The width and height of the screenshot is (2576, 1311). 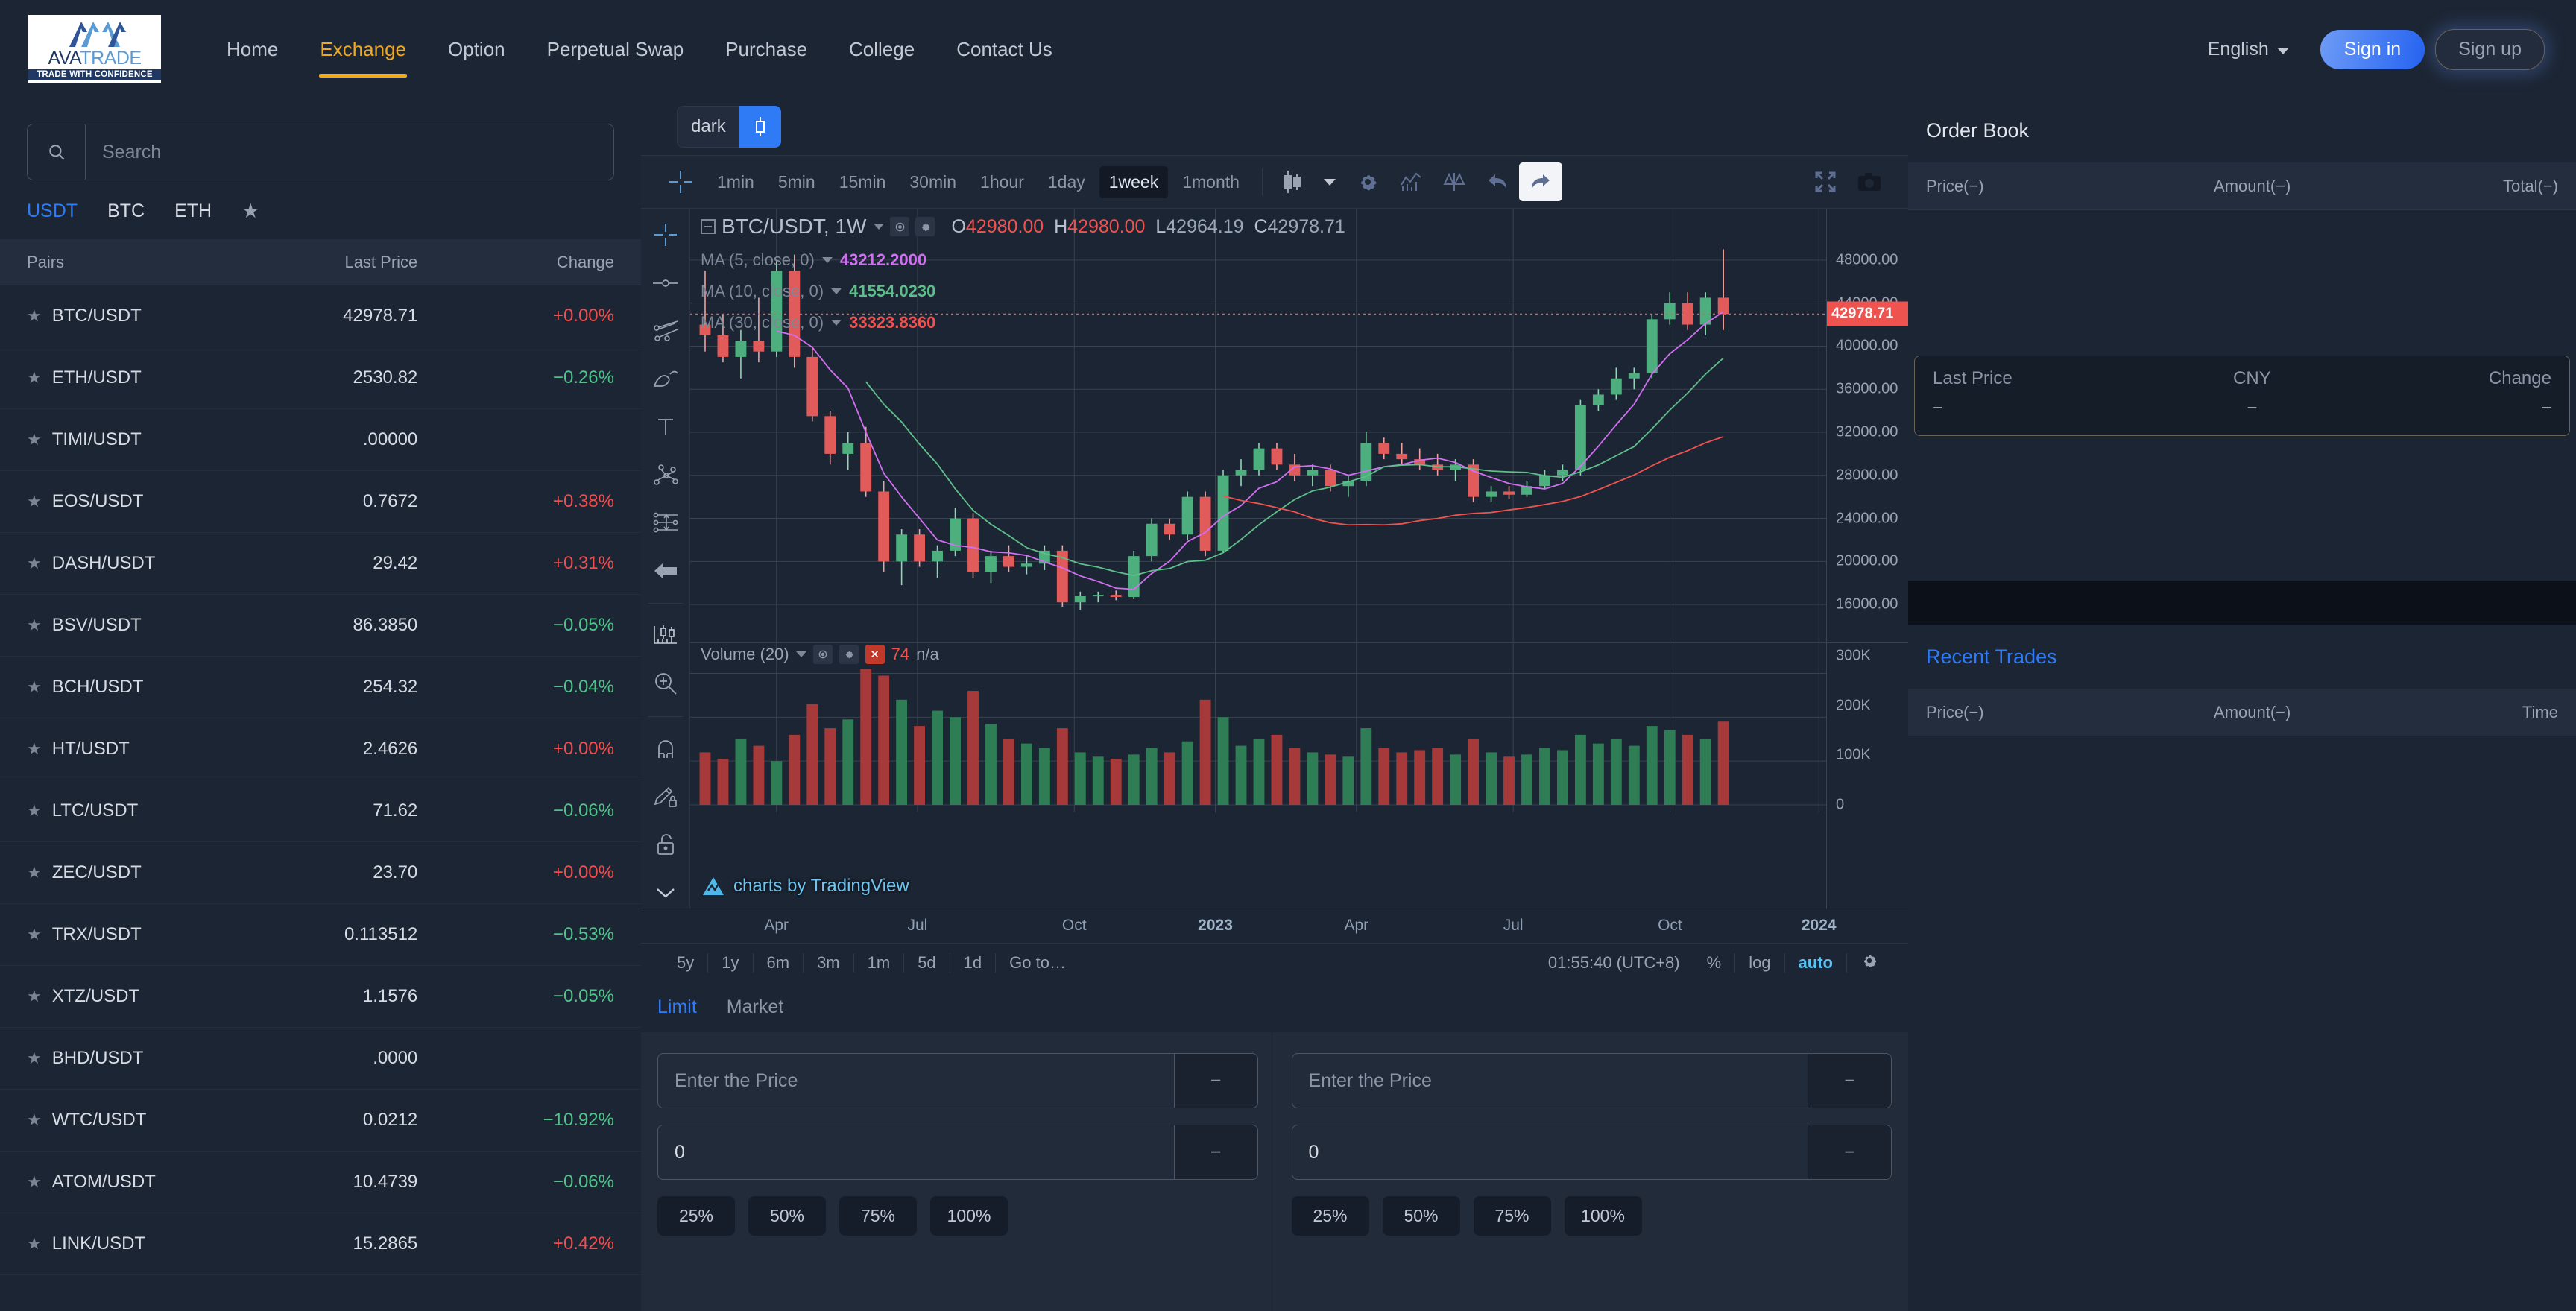 What do you see at coordinates (1512, 1216) in the screenshot?
I see `sell-percent-75: 75%` at bounding box center [1512, 1216].